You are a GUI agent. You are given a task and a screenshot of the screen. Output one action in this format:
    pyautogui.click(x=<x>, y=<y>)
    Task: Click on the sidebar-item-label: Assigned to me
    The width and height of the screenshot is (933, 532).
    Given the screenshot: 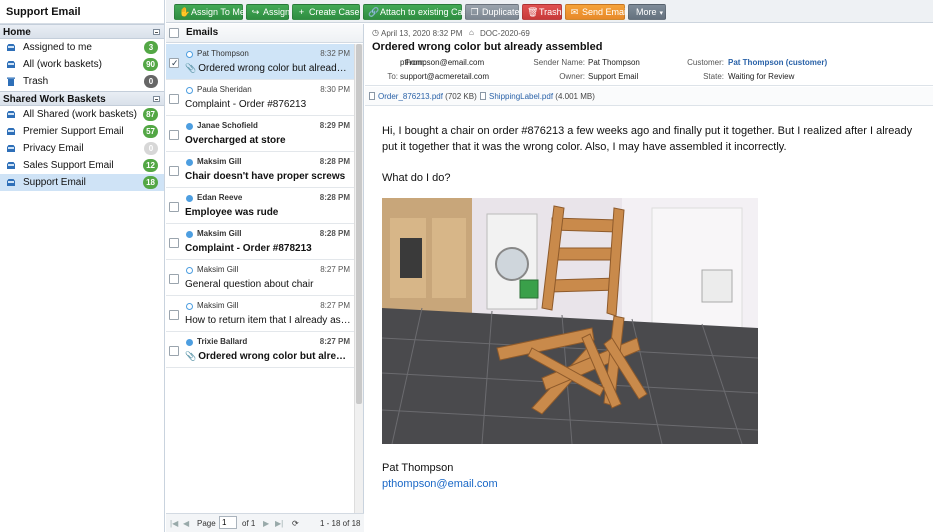 What is the action you would take?
    pyautogui.click(x=57, y=47)
    